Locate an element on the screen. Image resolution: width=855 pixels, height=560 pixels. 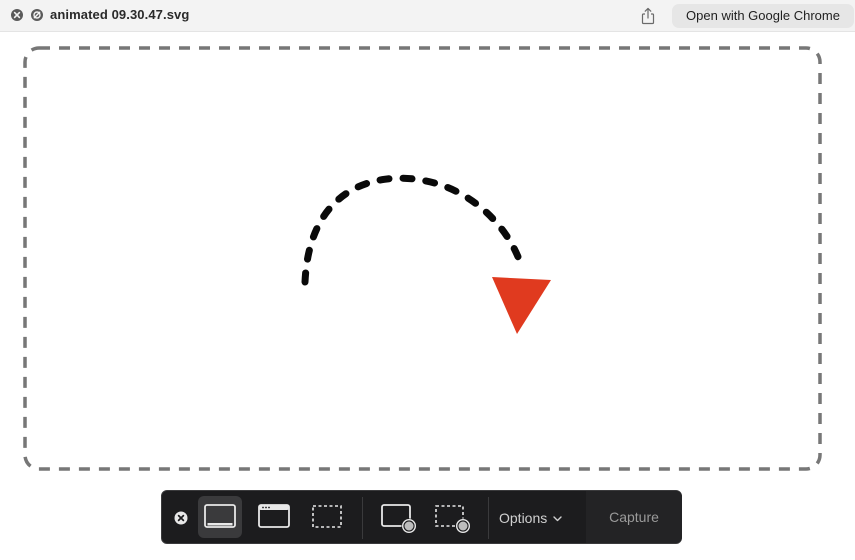
capture-entire-screen-button is located at coordinates (220, 517).